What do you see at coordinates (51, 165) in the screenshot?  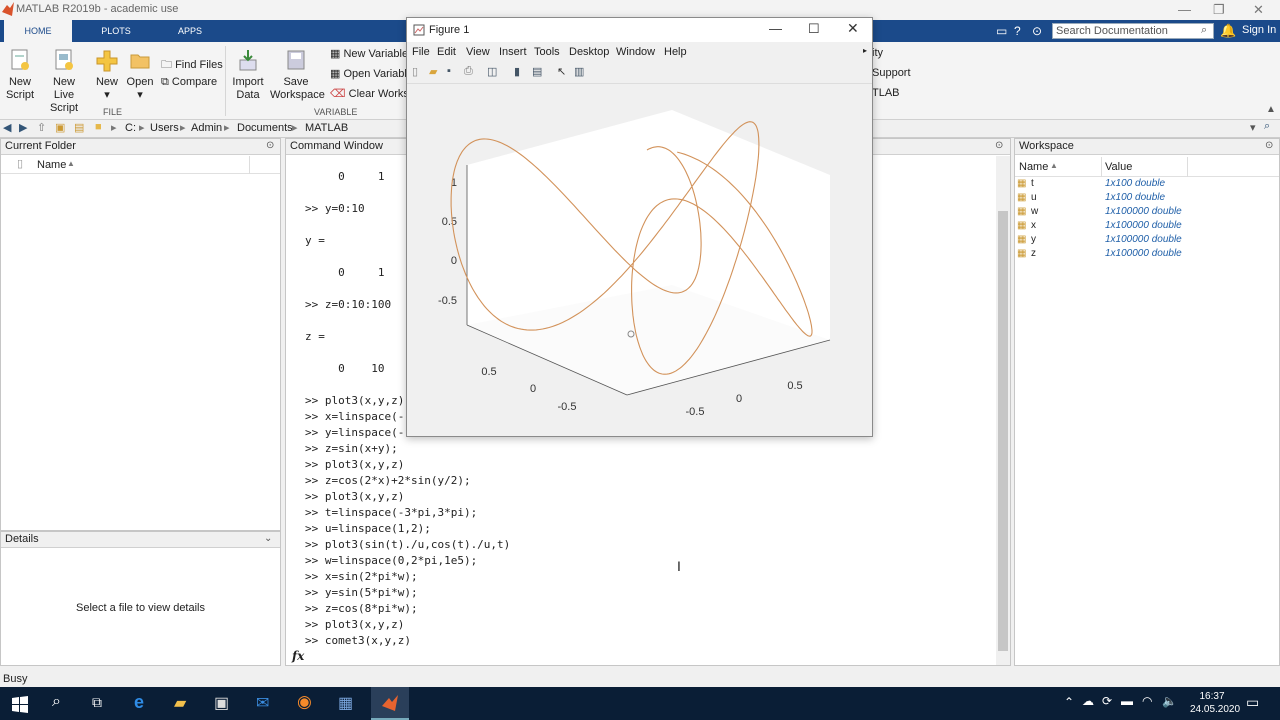 I see `name-column-header: Name` at bounding box center [51, 165].